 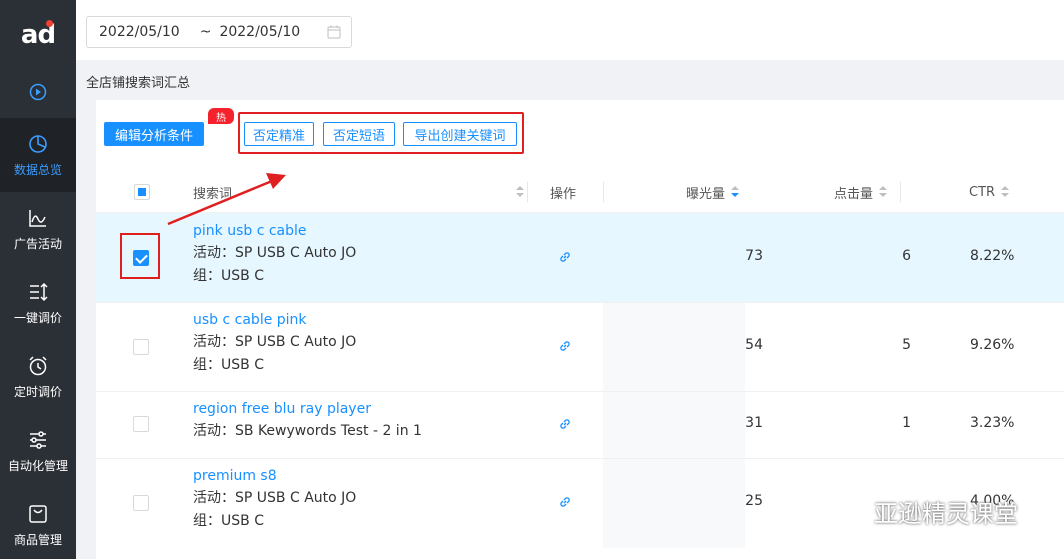 What do you see at coordinates (38, 229) in the screenshot?
I see `sidebar-item-campaigns: 广告活动` at bounding box center [38, 229].